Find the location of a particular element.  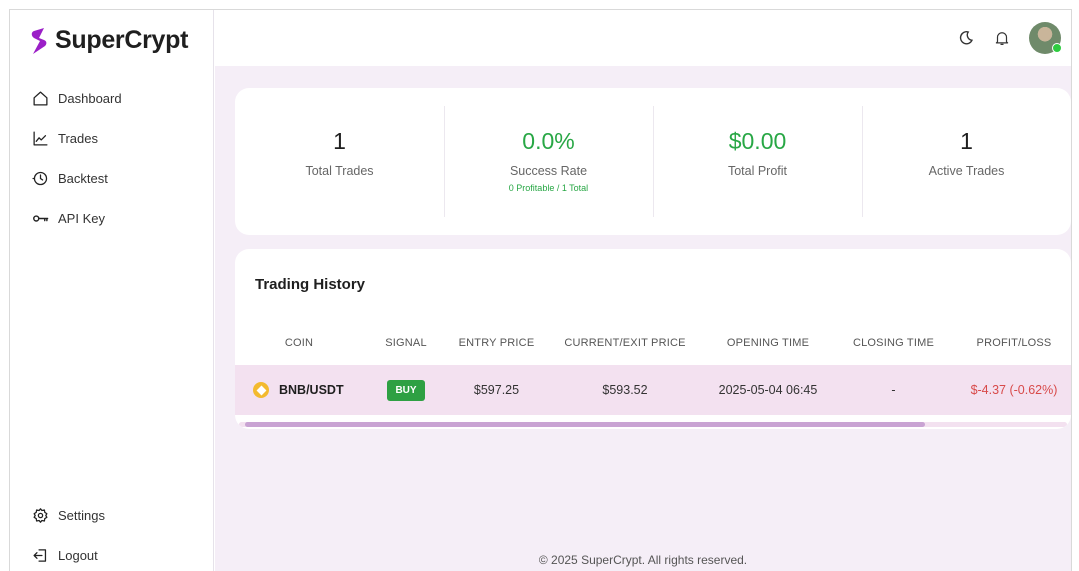

stat-value: $0.00 is located at coordinates (757, 141).